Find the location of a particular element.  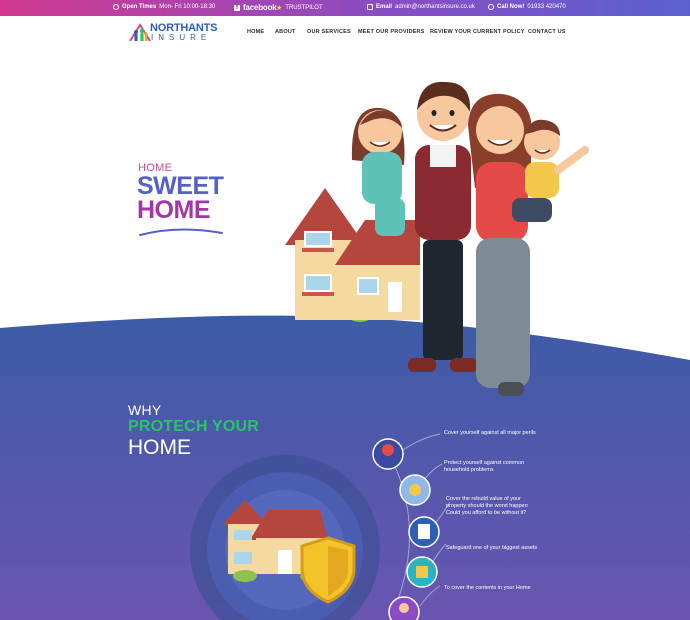

open-times: Open Times Mon- Fri 10:00-18:30 is located at coordinates (164, 7).